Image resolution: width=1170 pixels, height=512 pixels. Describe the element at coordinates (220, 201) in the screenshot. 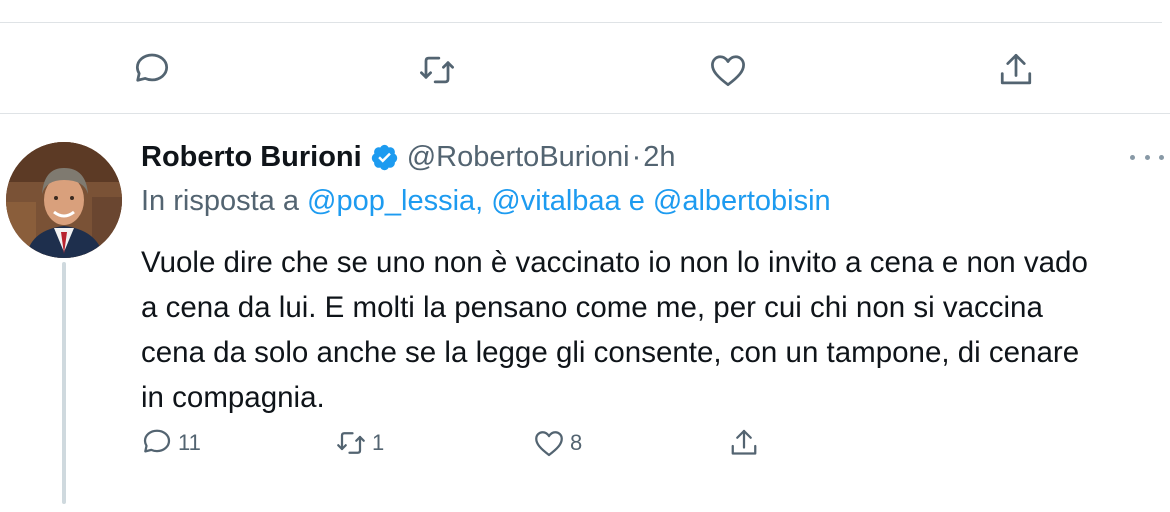

I see `reply-prefix: In risposta a` at that location.